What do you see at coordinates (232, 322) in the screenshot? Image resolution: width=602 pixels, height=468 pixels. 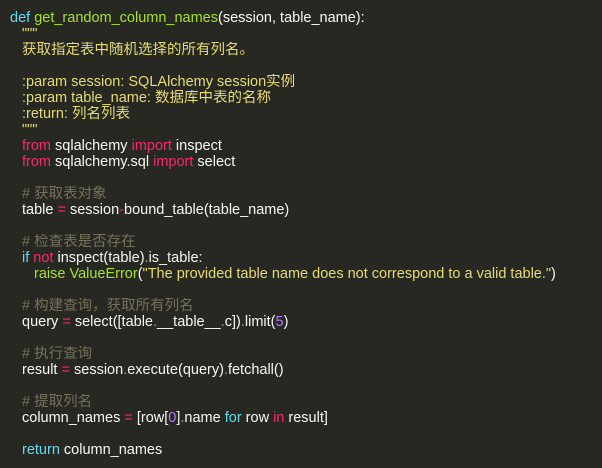 I see `identifier: c])` at bounding box center [232, 322].